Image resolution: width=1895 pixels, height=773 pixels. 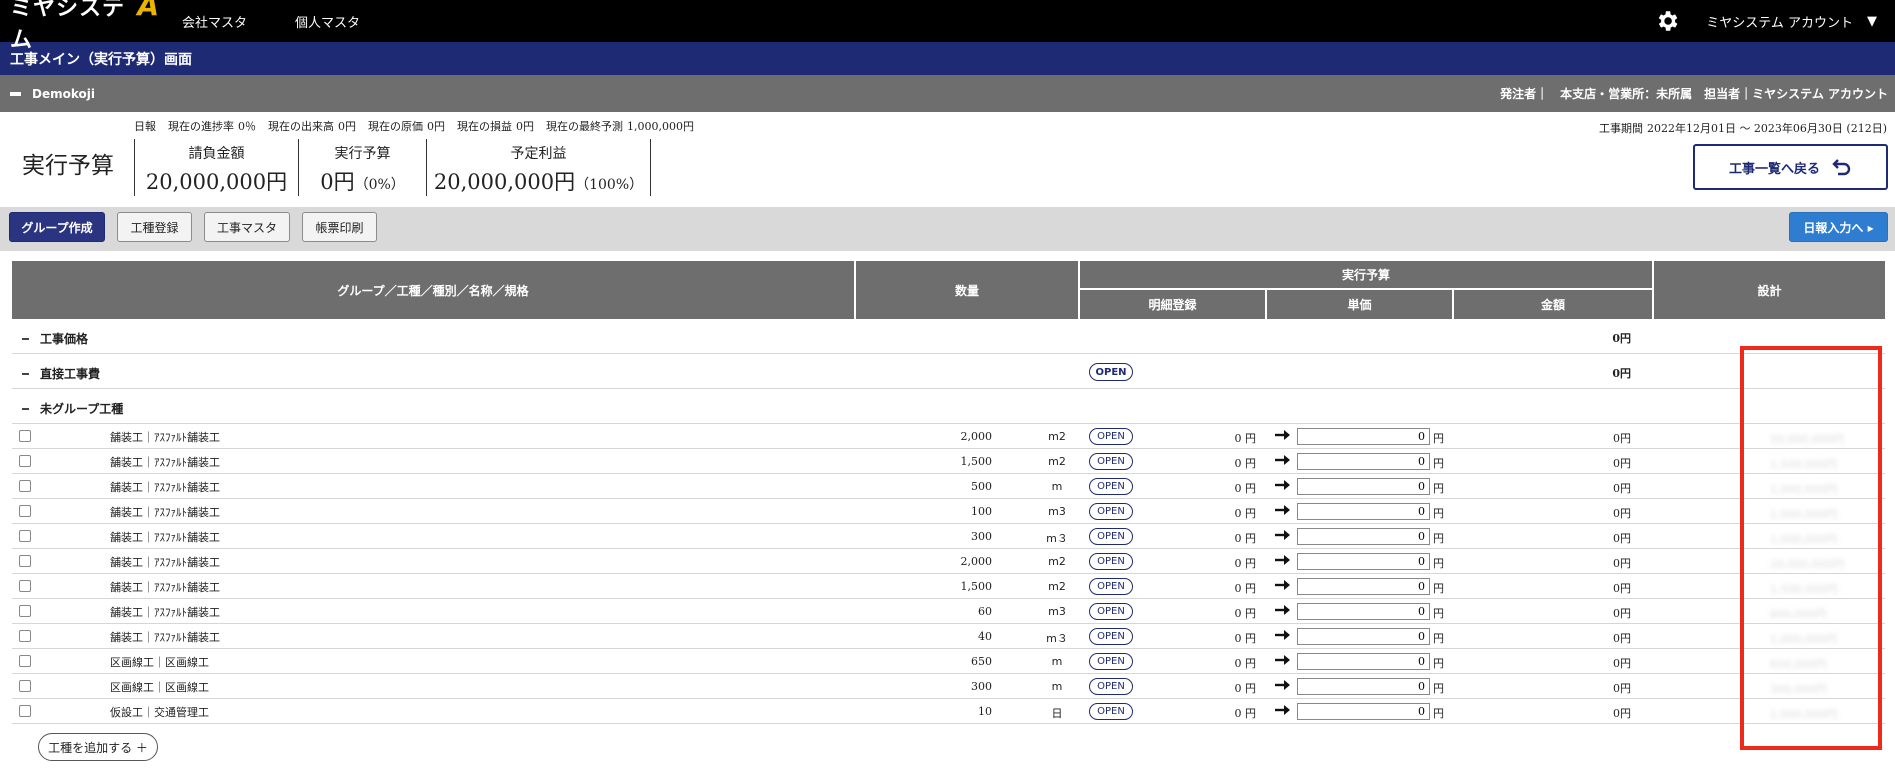 I want to click on item-quantity: 2,000, so click(x=976, y=561).